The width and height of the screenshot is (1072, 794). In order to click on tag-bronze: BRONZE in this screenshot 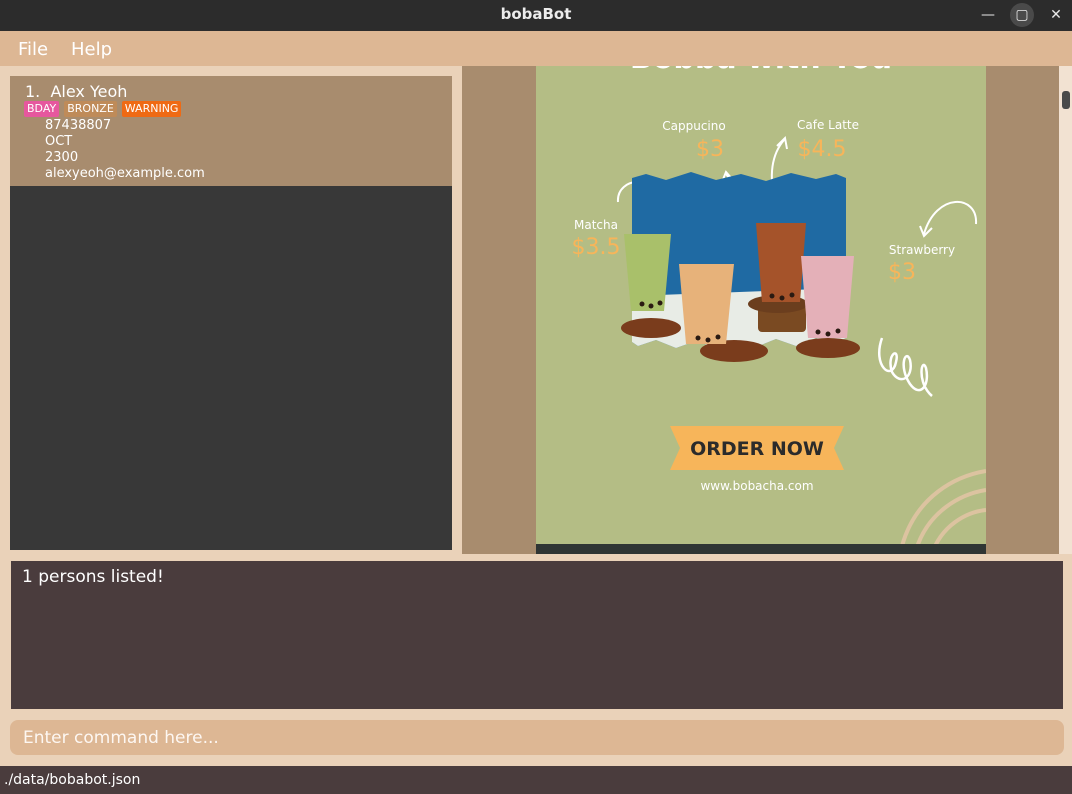, I will do `click(90, 109)`.